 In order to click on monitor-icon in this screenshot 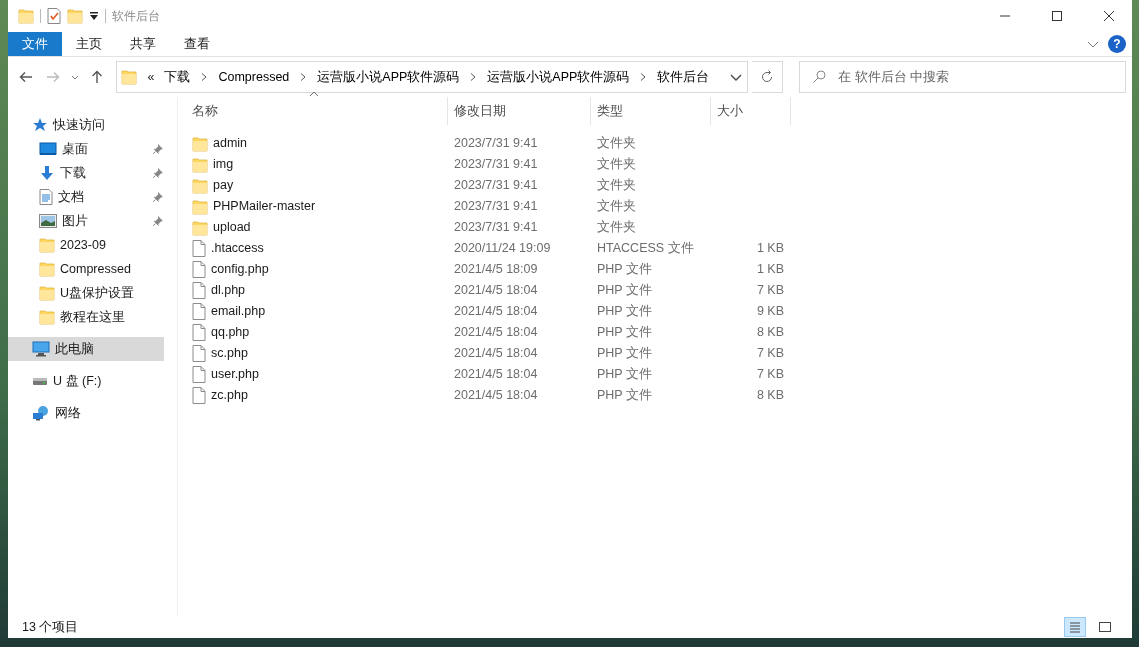, I will do `click(48, 149)`.